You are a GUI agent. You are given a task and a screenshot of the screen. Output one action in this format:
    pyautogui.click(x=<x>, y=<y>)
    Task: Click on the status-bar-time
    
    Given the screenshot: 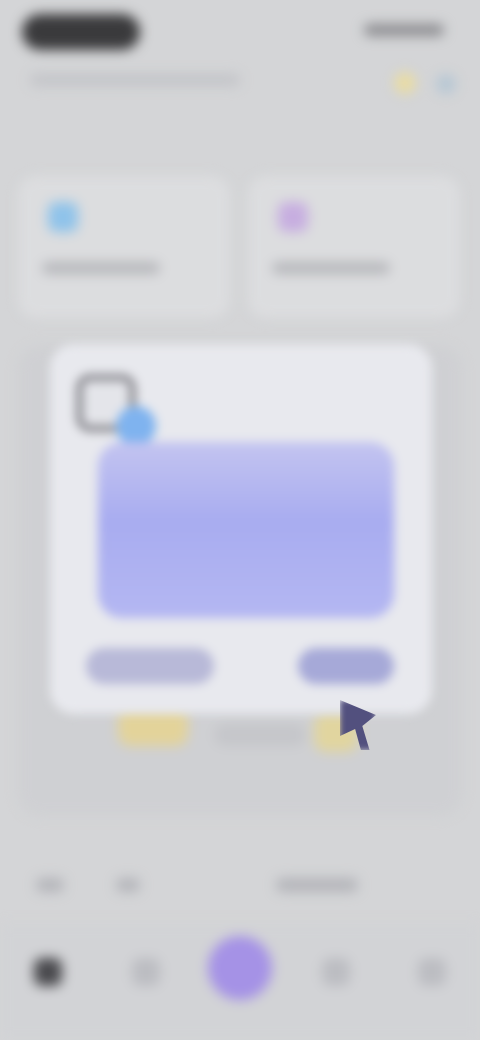 What is the action you would take?
    pyautogui.click(x=81, y=32)
    